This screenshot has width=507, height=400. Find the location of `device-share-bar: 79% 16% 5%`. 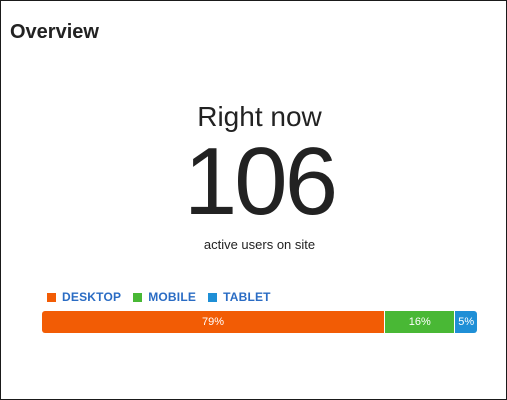

device-share-bar: 79% 16% 5% is located at coordinates (259, 322).